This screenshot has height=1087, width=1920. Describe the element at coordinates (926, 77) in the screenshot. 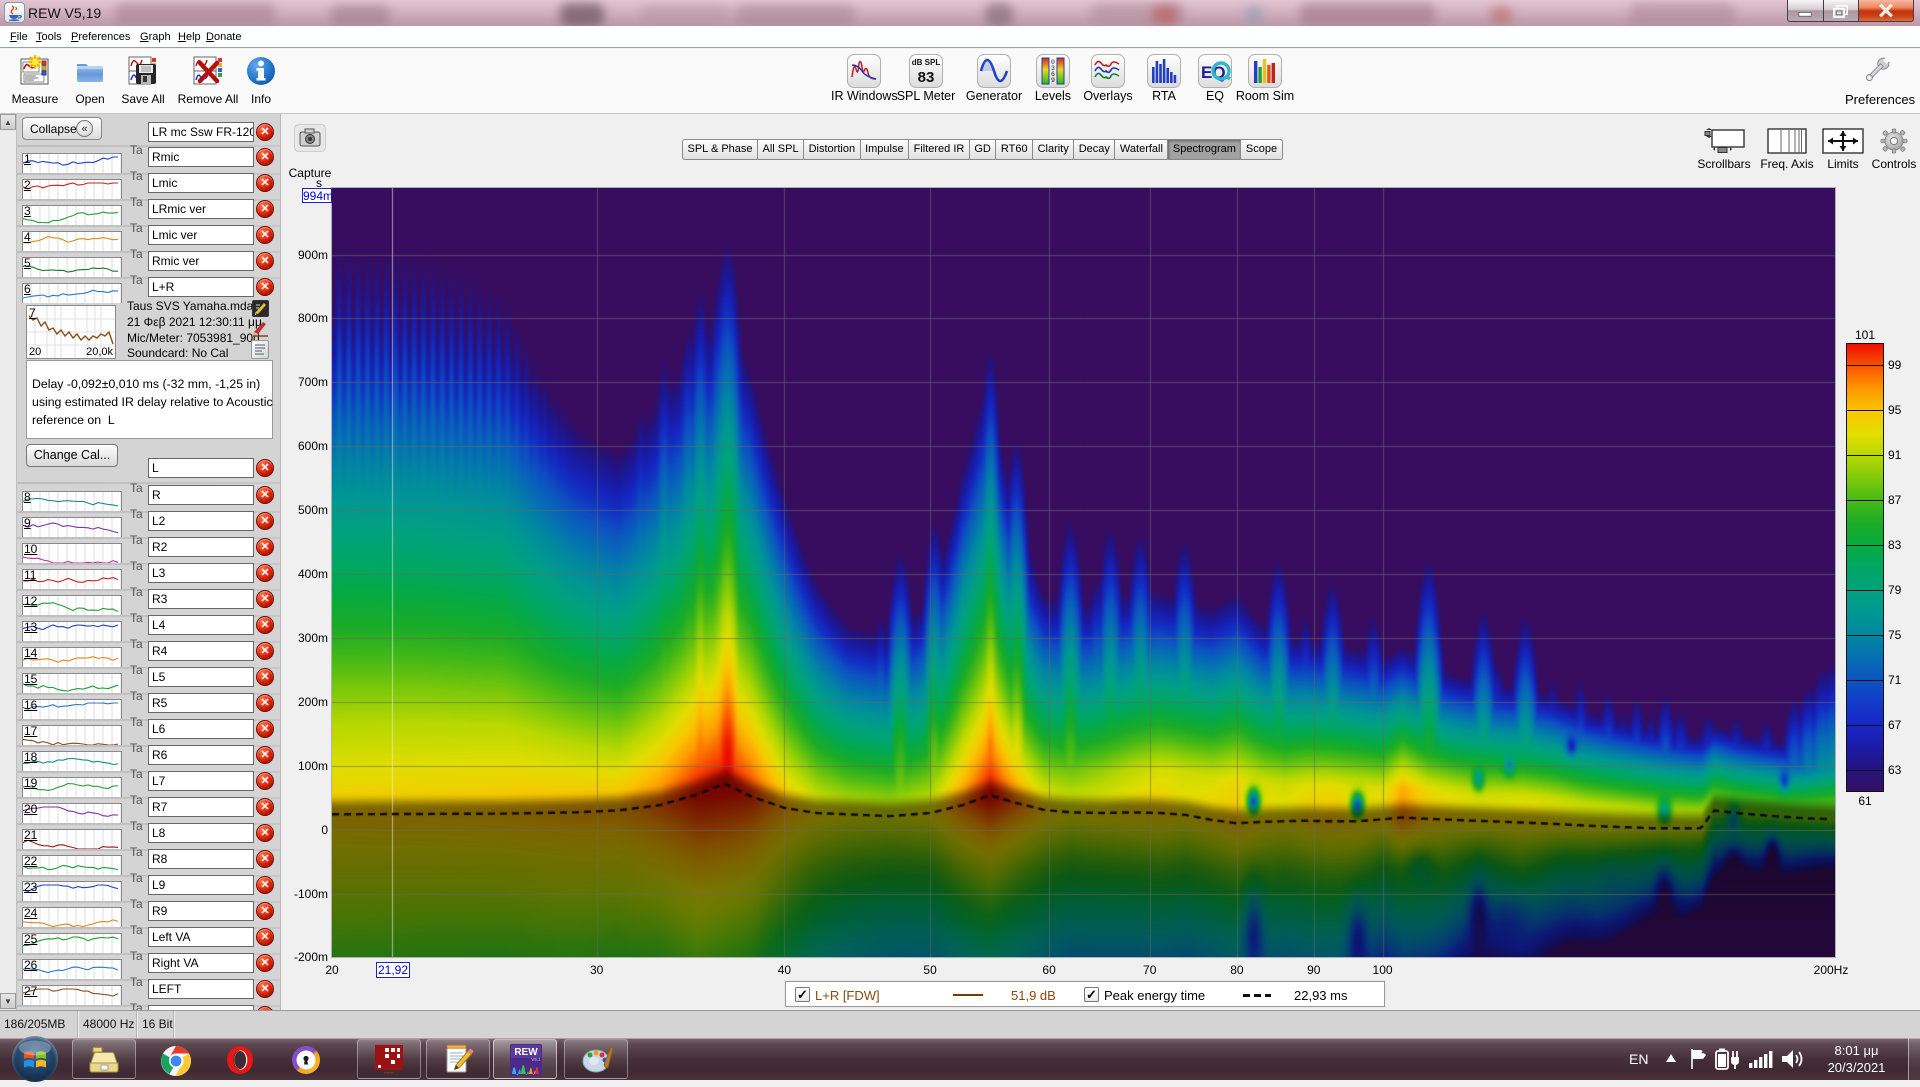

I see `svg-text: 83` at that location.